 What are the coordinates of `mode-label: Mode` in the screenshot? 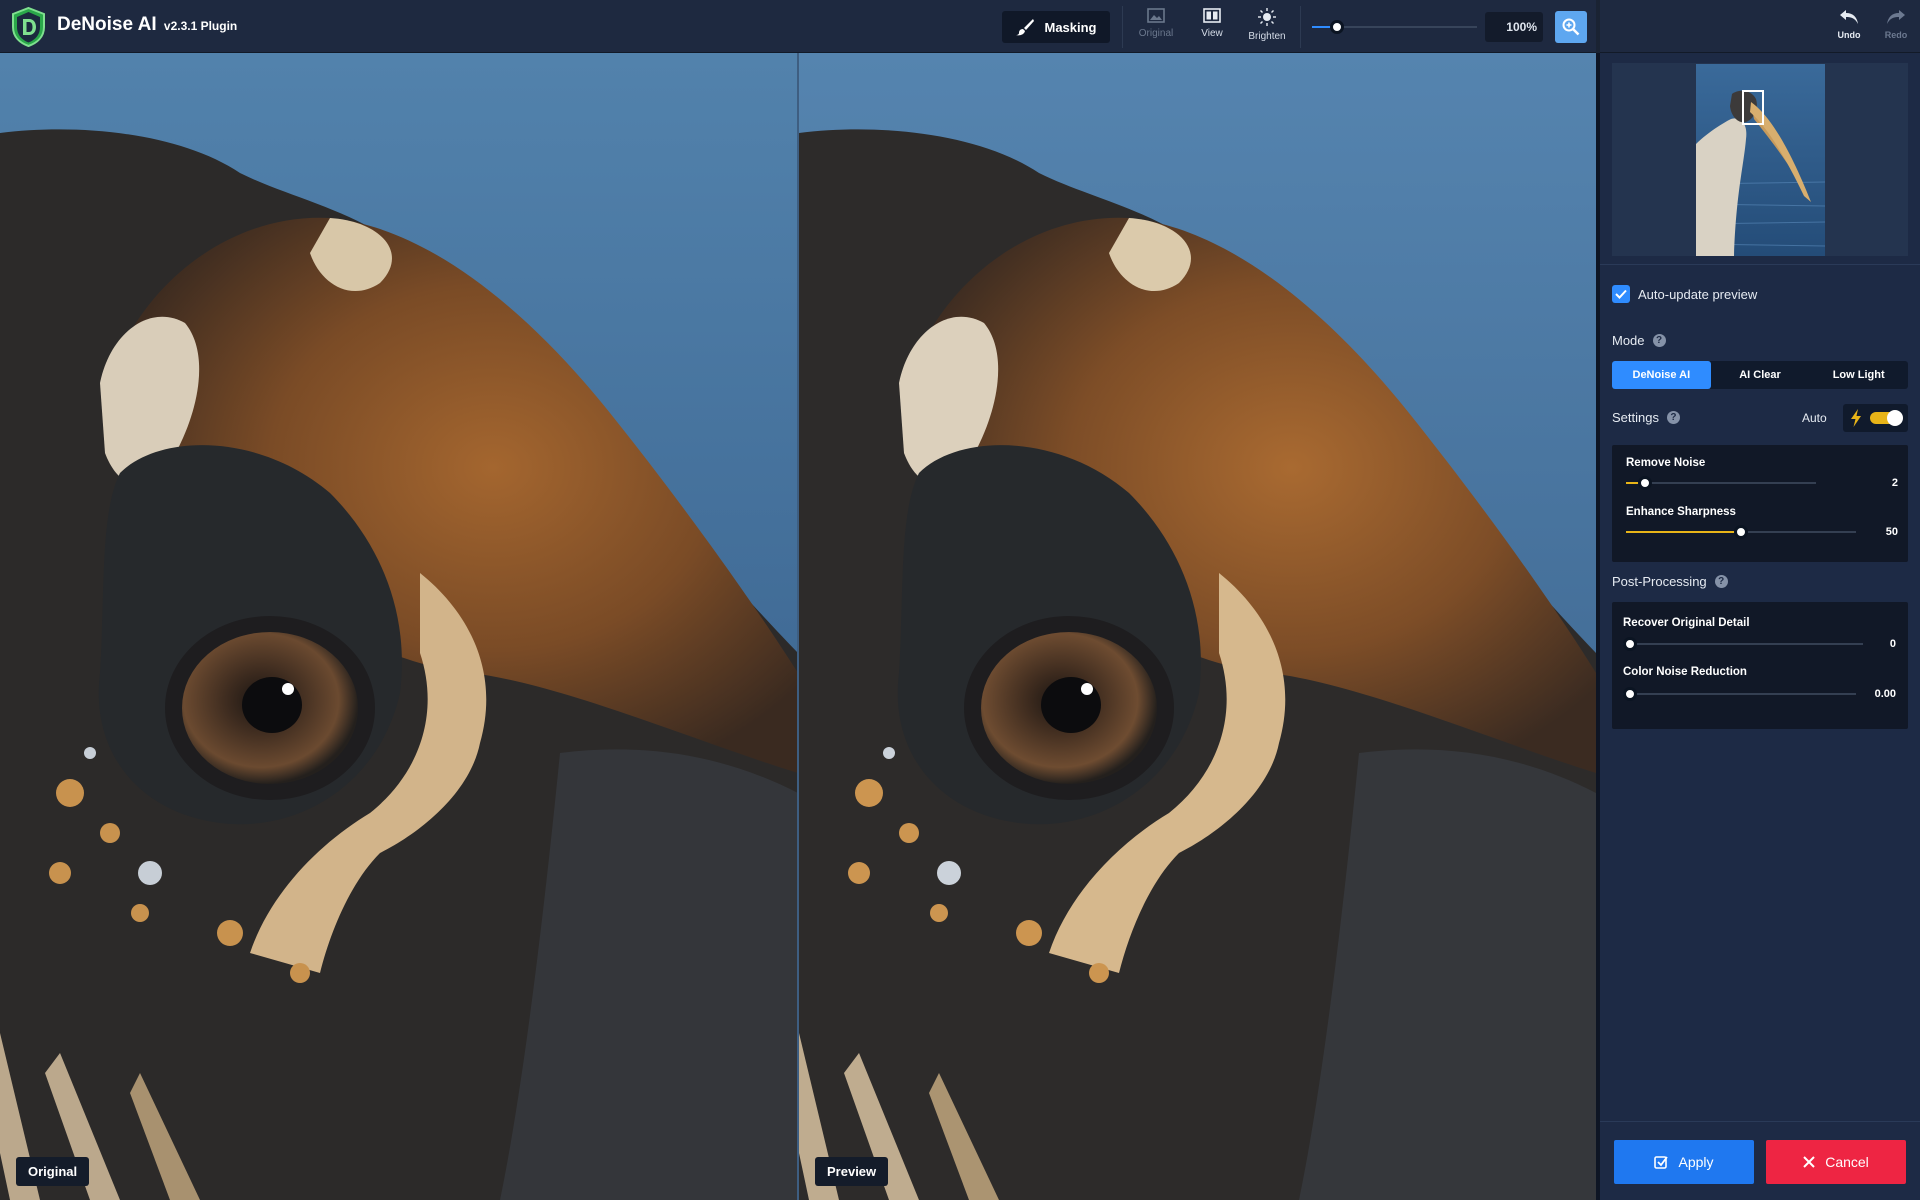 It's located at (1628, 340).